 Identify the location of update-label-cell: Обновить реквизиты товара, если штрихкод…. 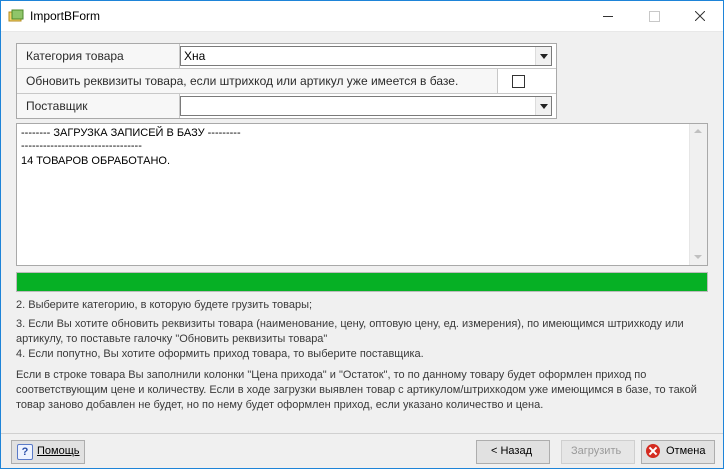
(257, 81).